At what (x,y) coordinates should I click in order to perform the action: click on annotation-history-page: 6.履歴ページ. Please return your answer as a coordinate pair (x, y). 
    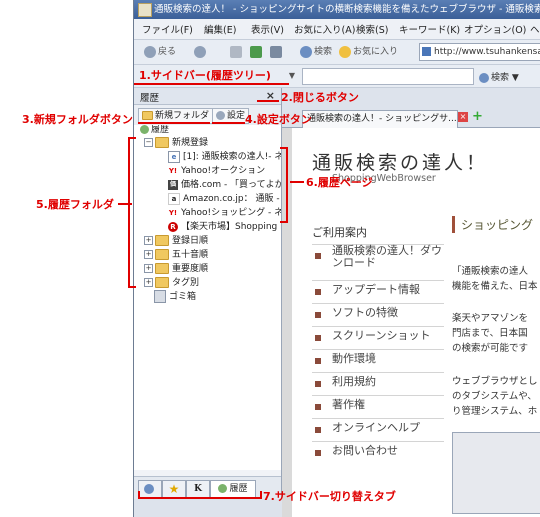
    Looking at the image, I should click on (339, 182).